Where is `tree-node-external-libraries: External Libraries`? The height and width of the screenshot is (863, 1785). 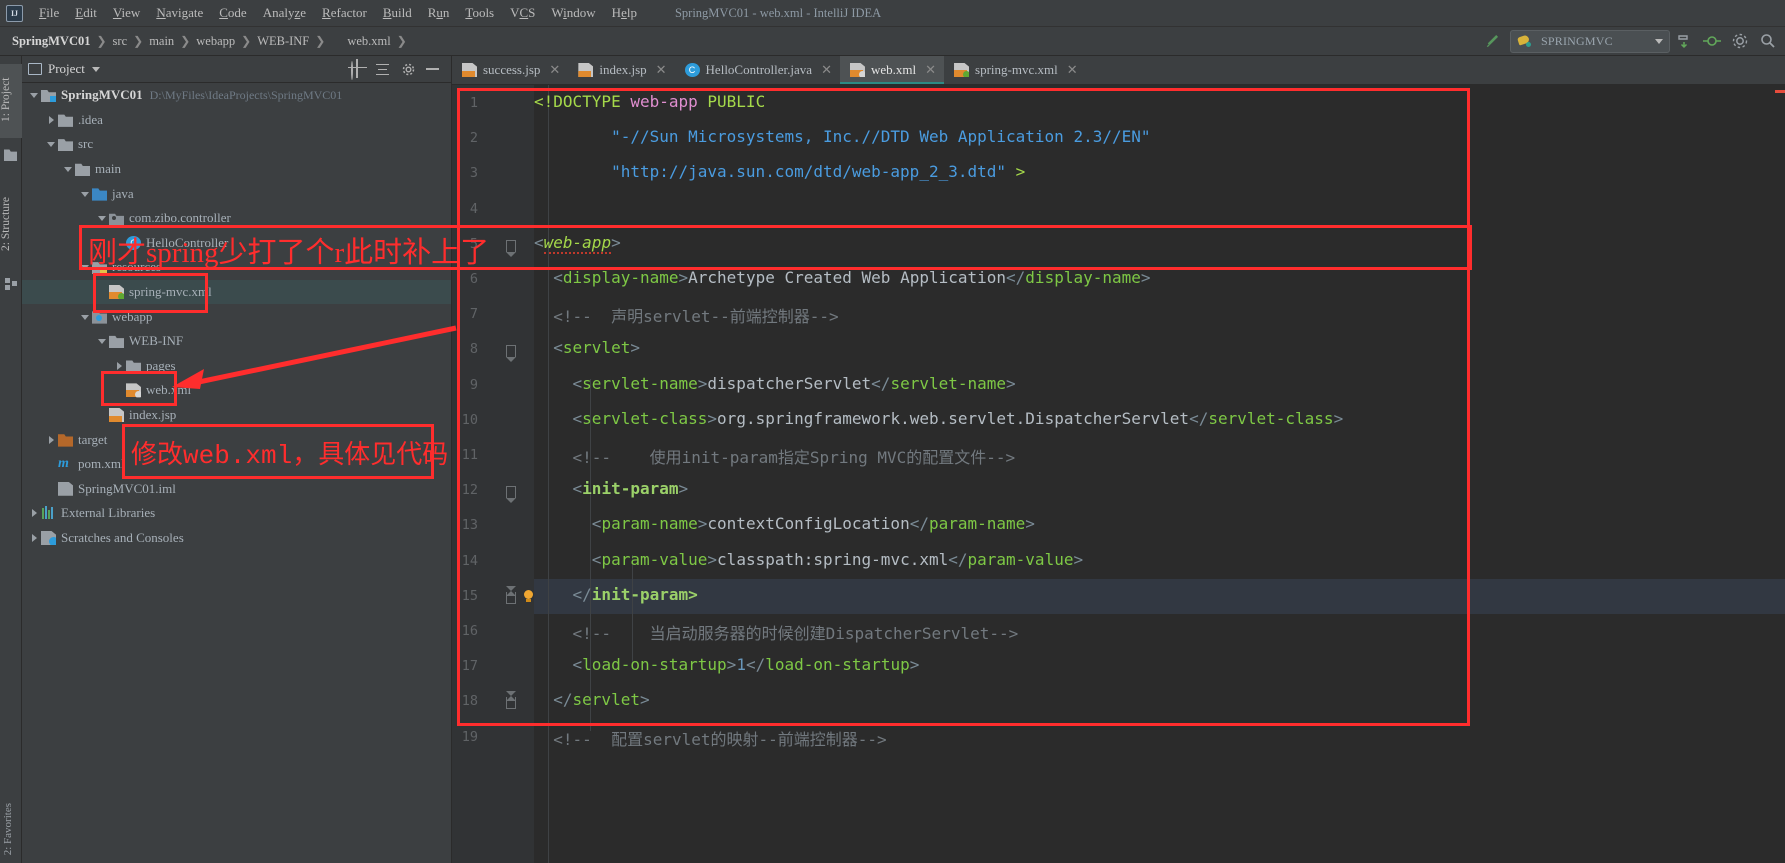
tree-node-external-libraries: External Libraries is located at coordinates (236, 513).